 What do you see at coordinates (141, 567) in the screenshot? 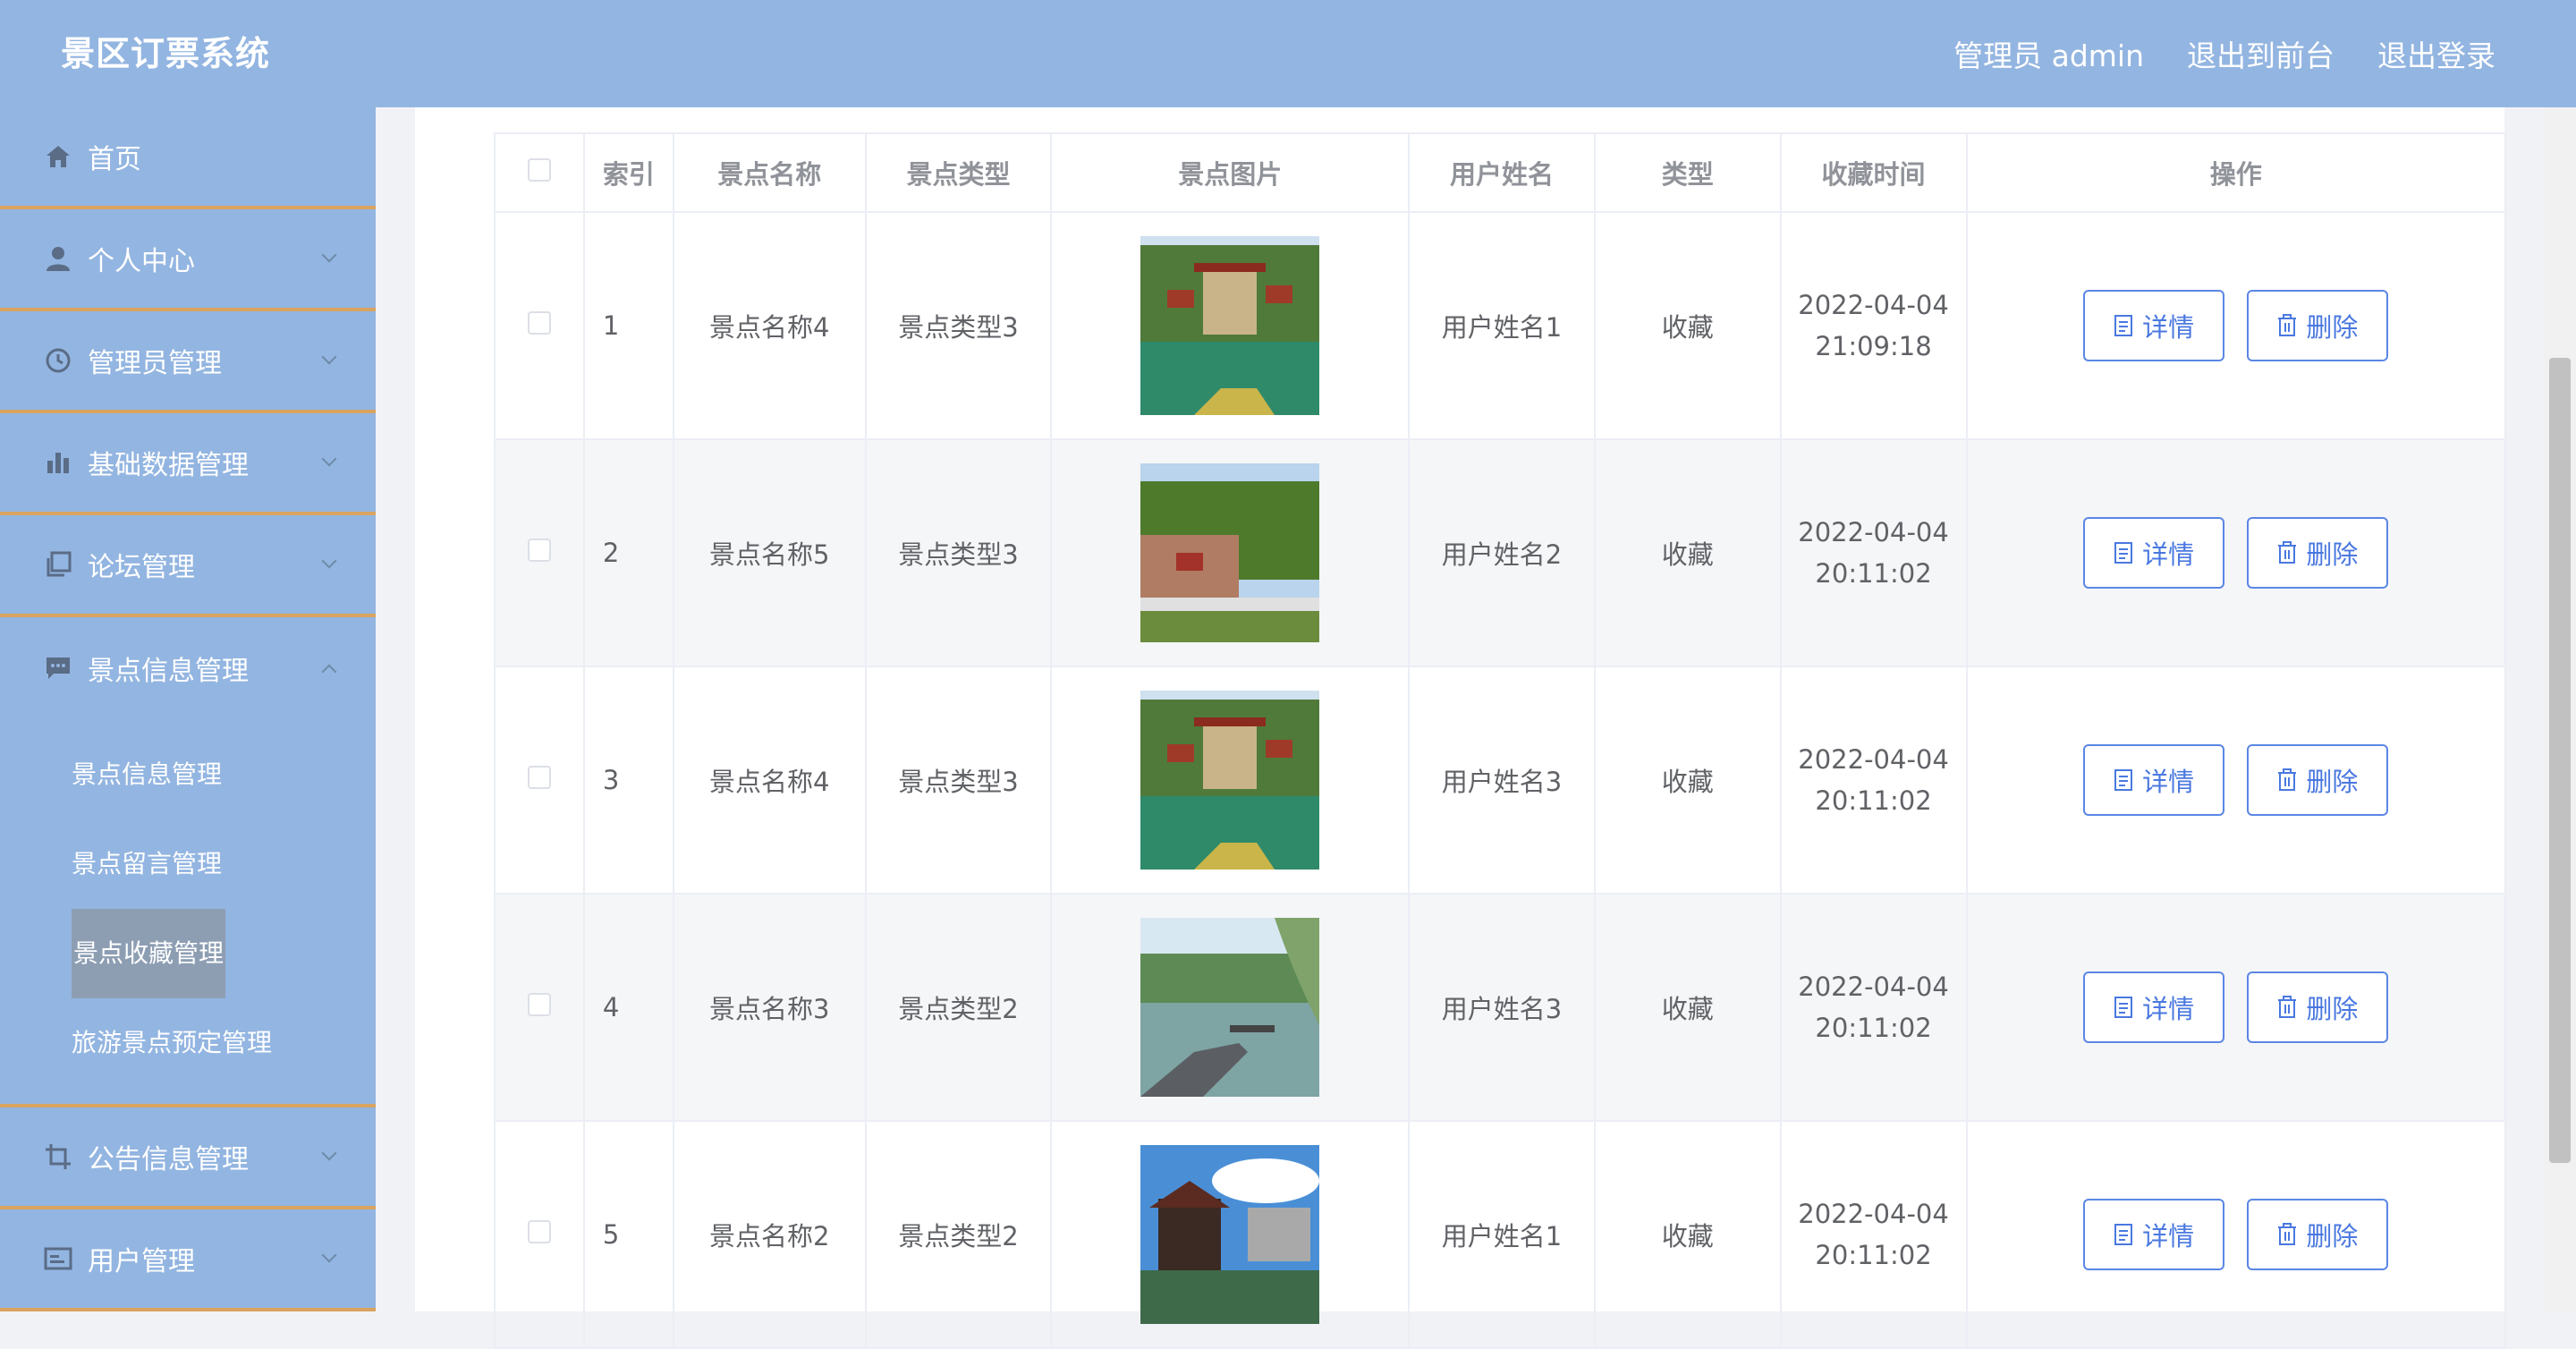
I see `sidebar-item-label: 论坛管理` at bounding box center [141, 567].